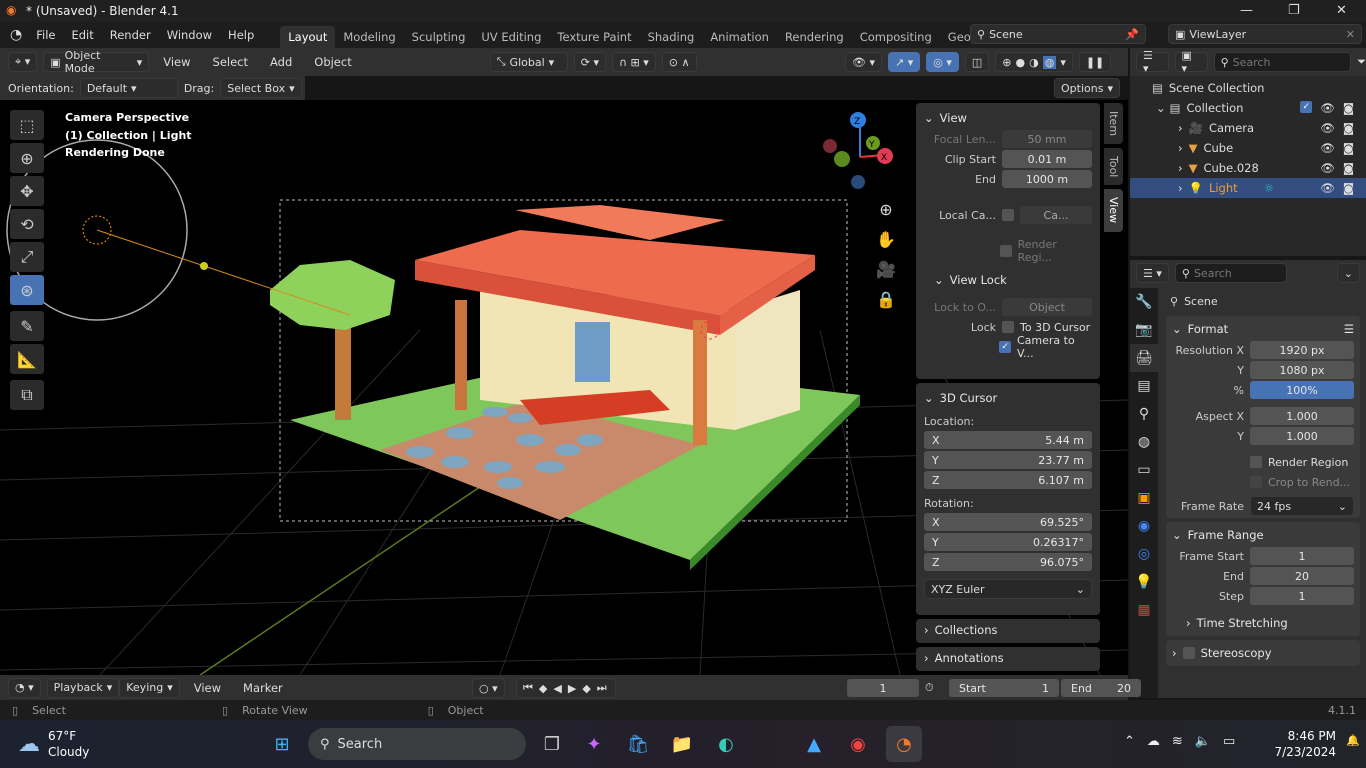 Image resolution: width=1366 pixels, height=768 pixels. I want to click on aspect-y-field: 1.000, so click(1302, 436).